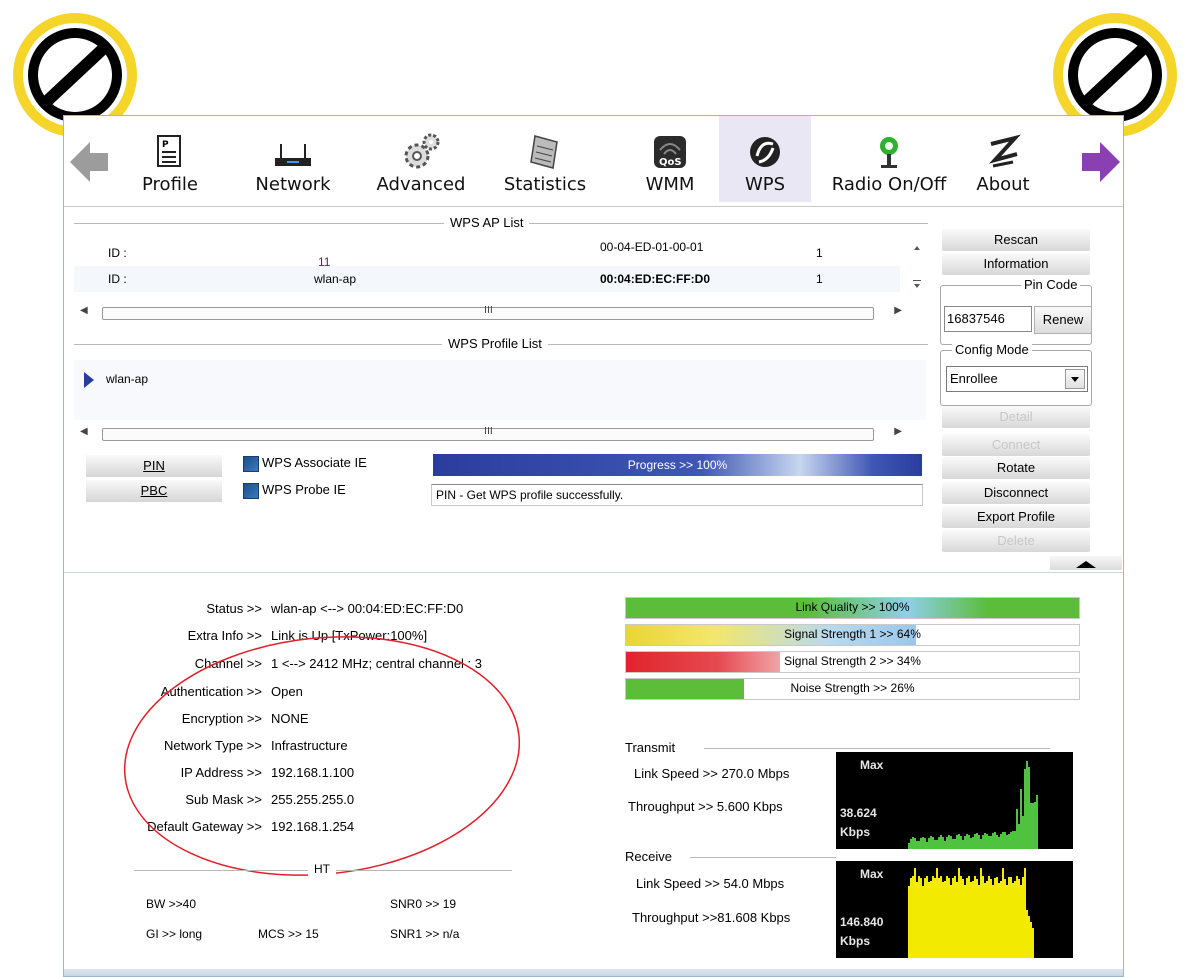 The image size is (1190, 977). Describe the element at coordinates (154, 491) in the screenshot. I see `pbc-button: PBC` at that location.